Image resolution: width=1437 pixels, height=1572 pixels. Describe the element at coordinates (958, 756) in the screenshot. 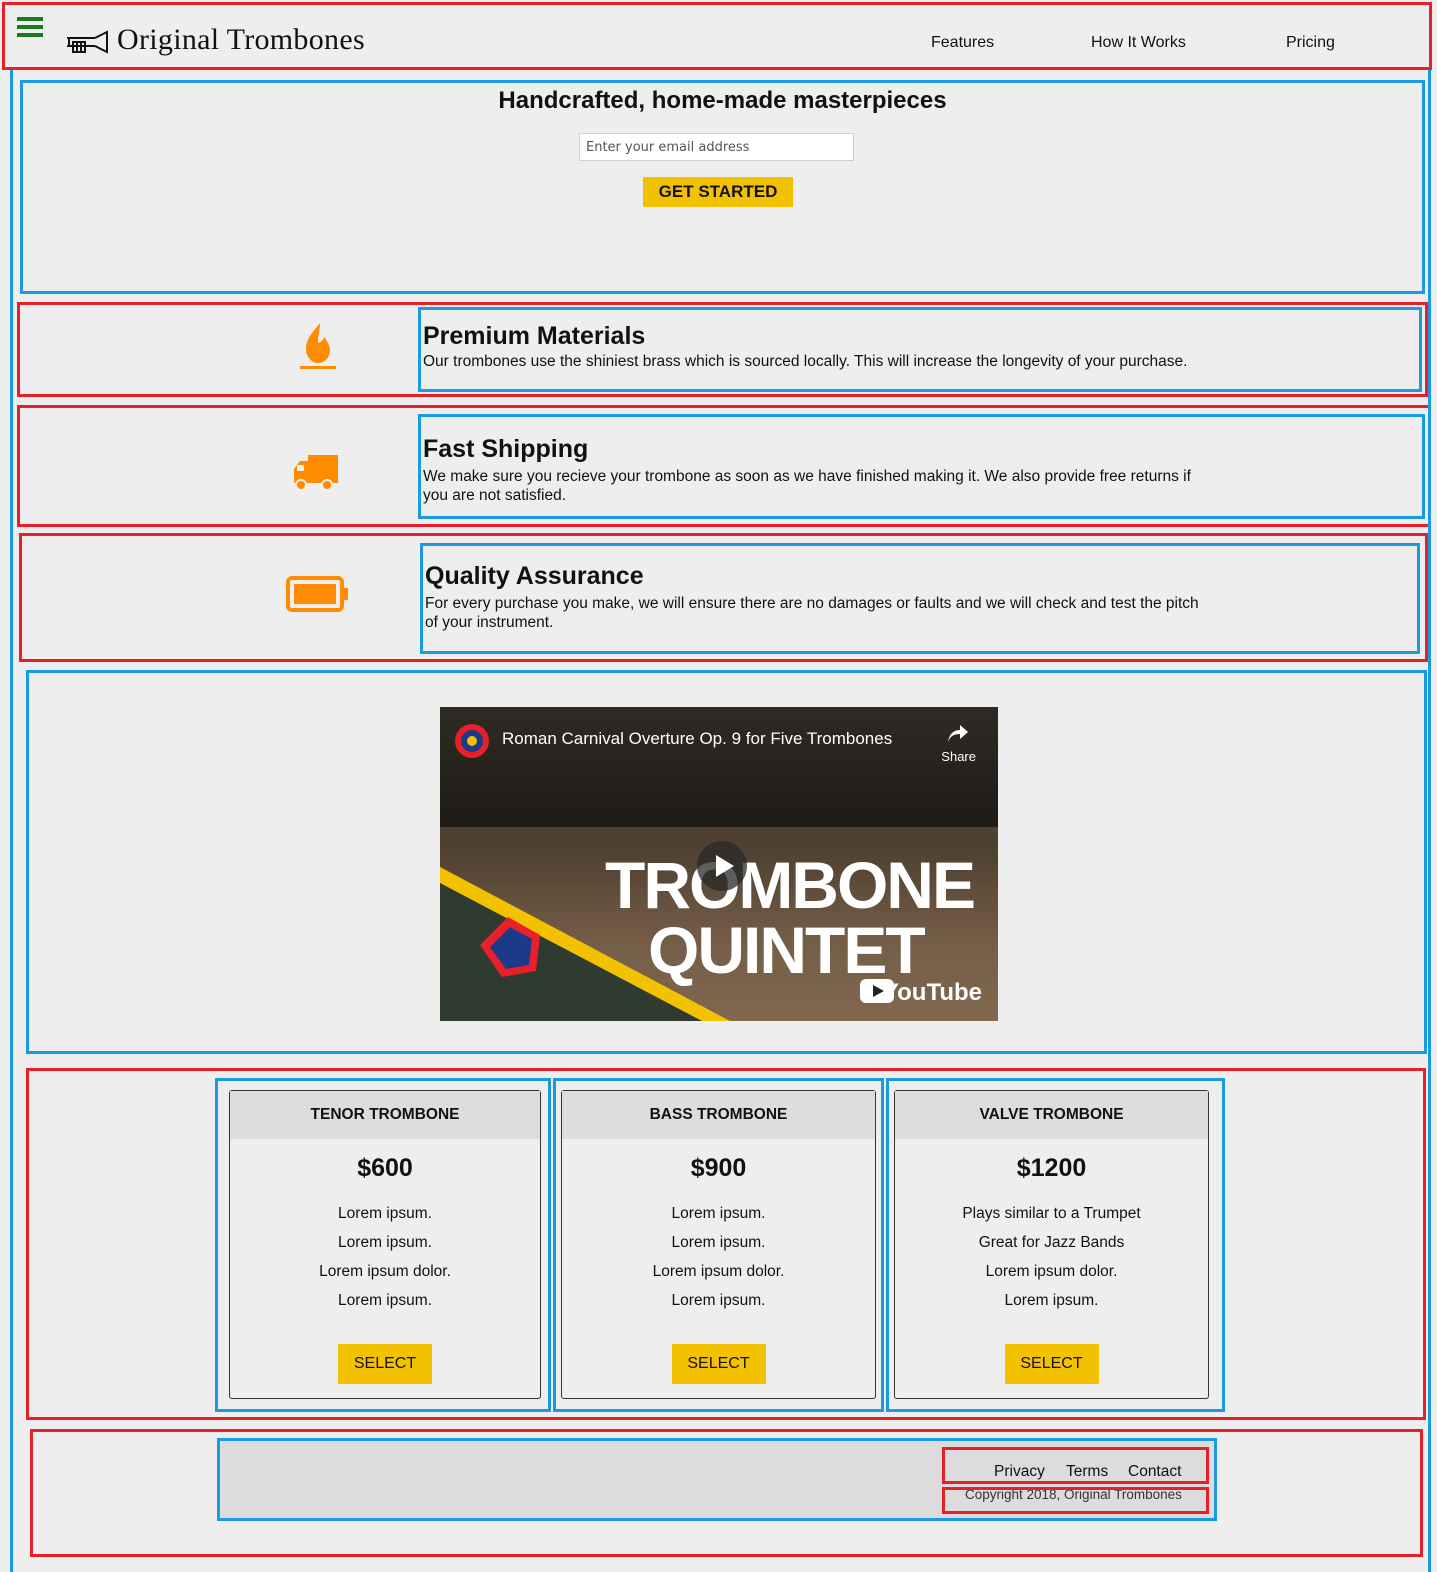

I see `share-label: Share` at that location.